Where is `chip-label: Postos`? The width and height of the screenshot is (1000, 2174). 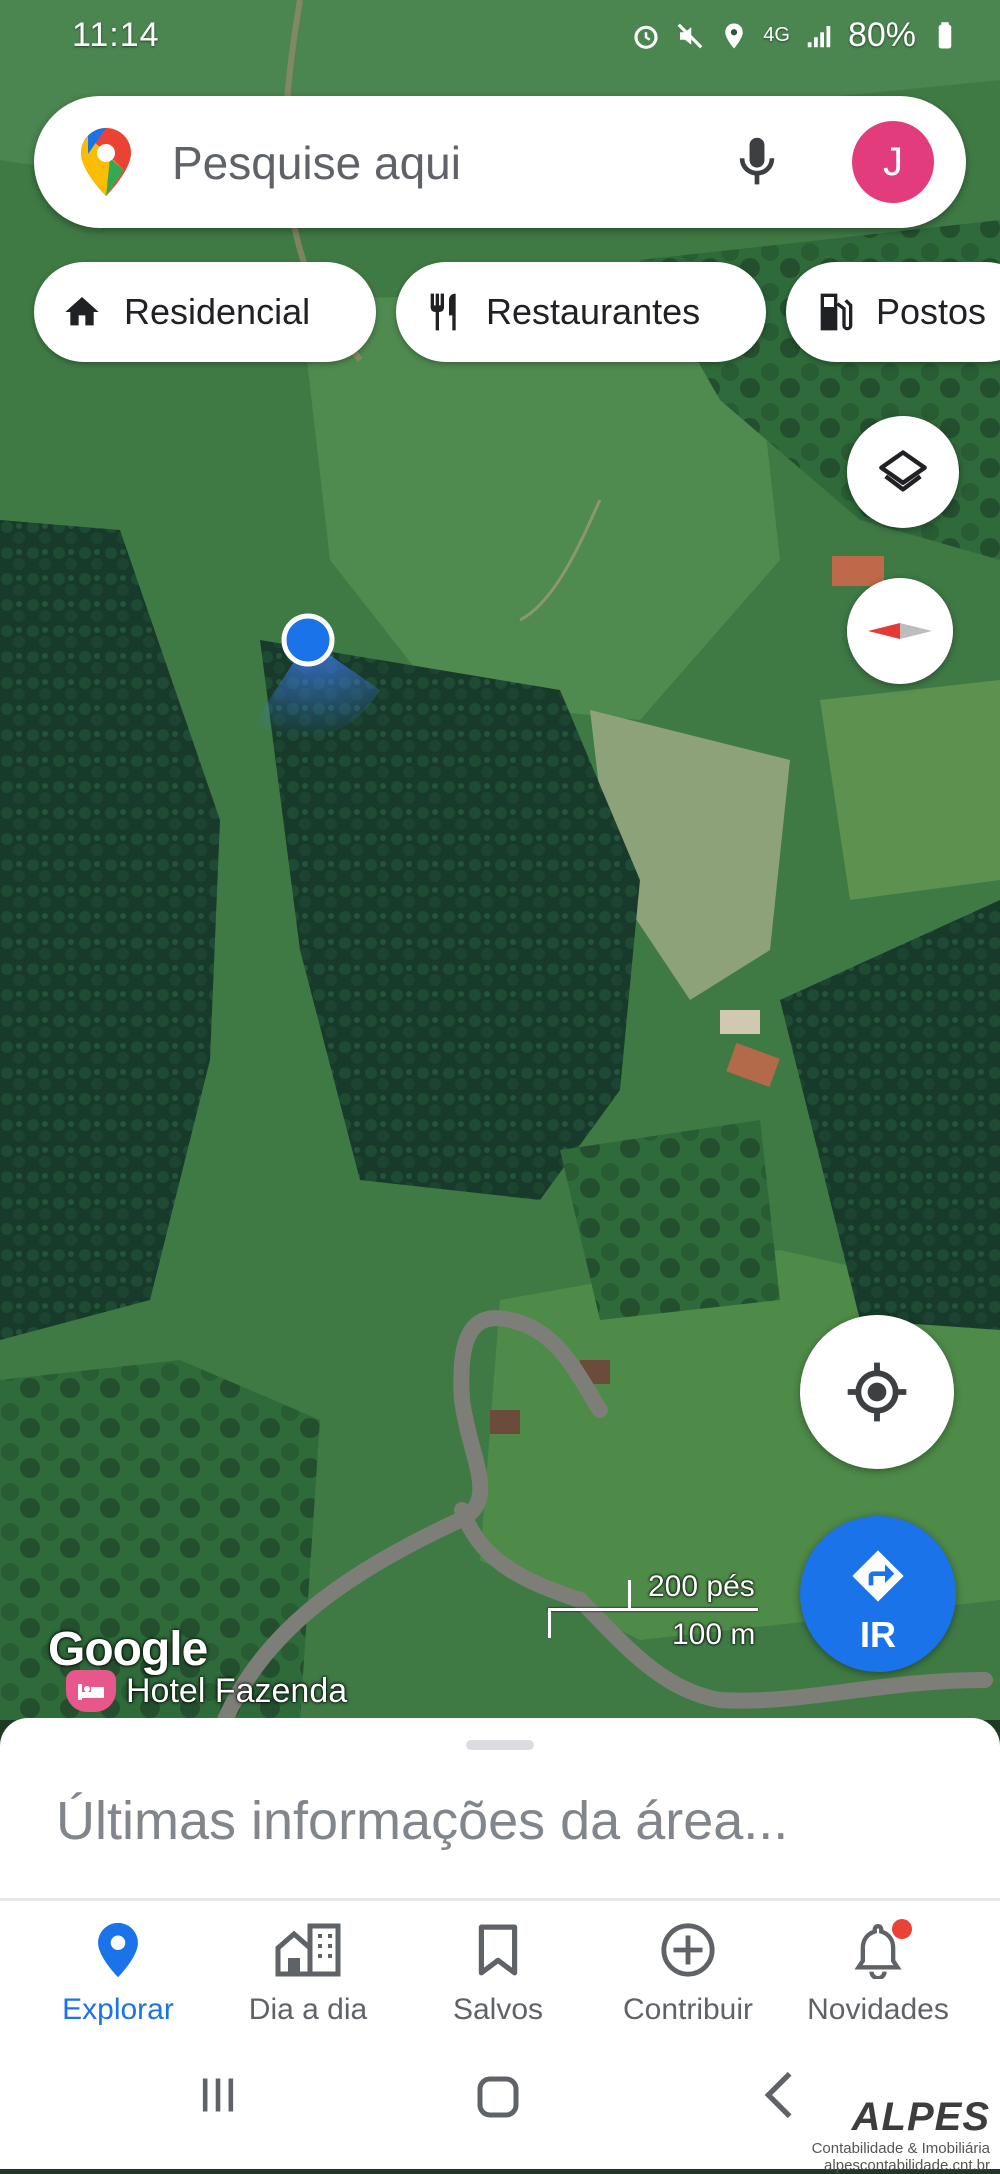
chip-label: Postos is located at coordinates (931, 311).